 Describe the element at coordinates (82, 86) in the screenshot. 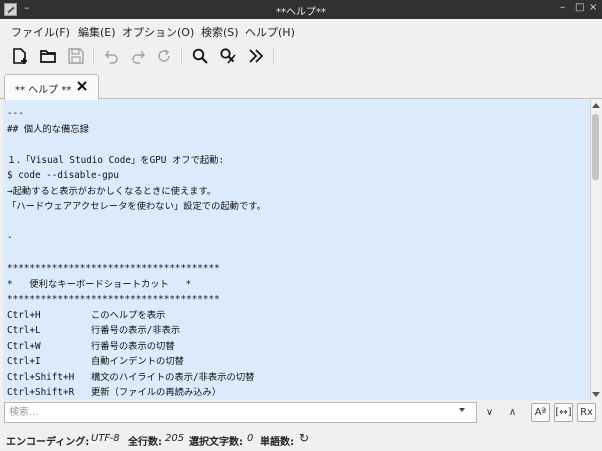

I see `close-tab-icon` at that location.